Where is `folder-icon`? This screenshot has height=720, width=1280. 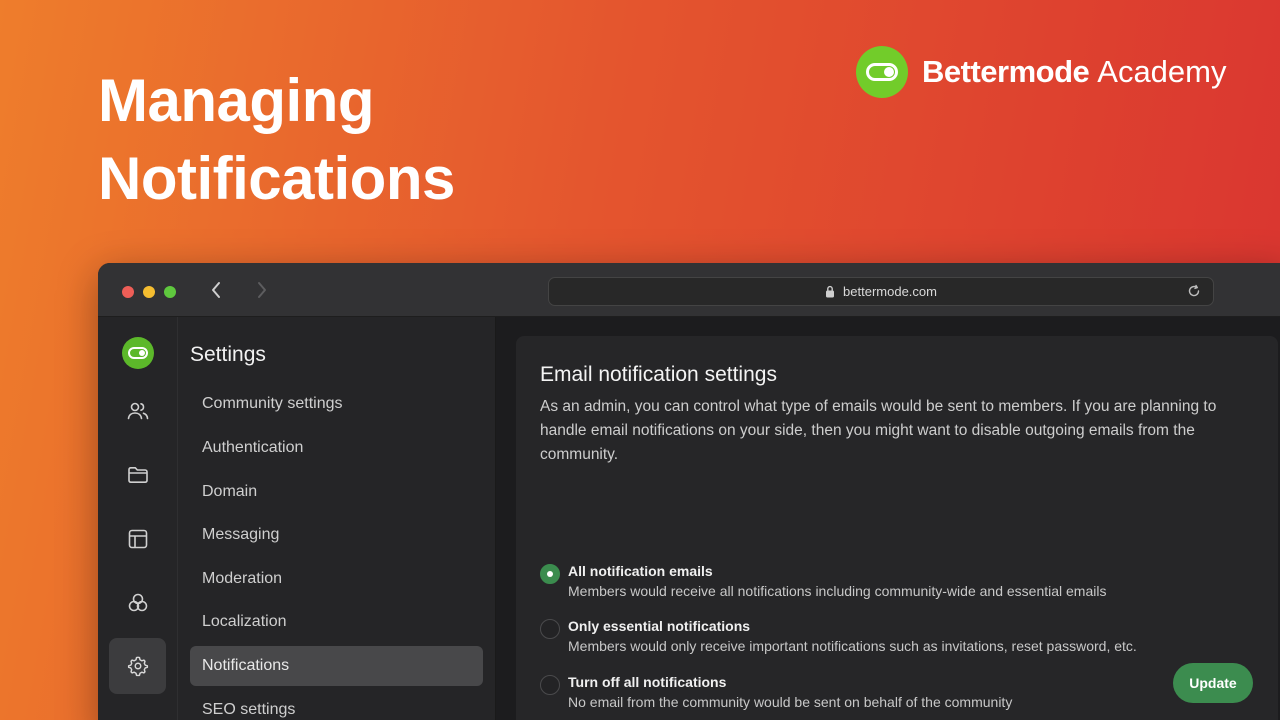 folder-icon is located at coordinates (137, 475).